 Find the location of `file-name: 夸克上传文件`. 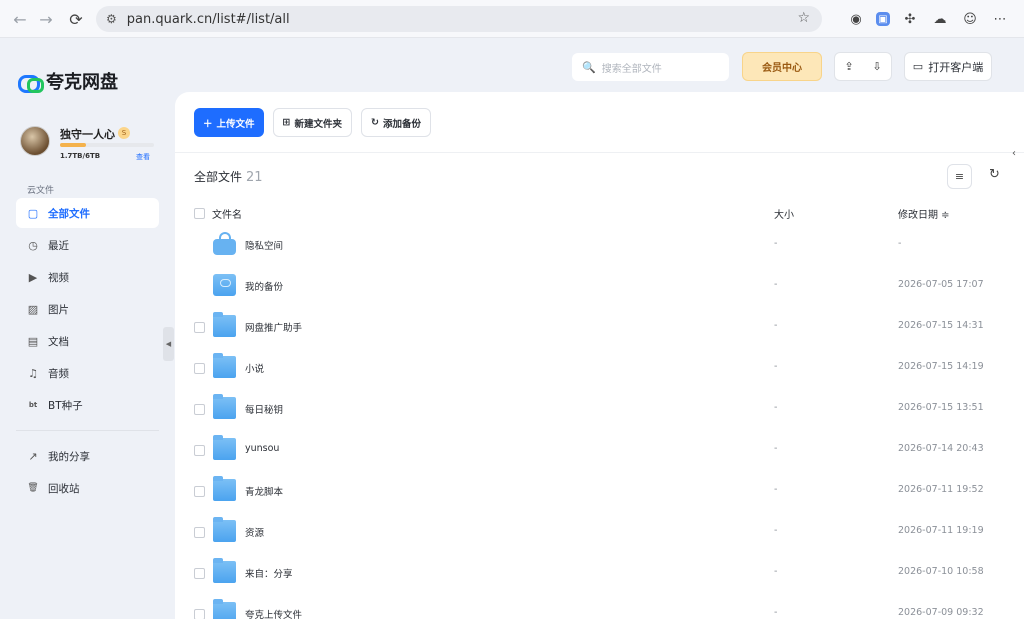

file-name: 夸克上传文件 is located at coordinates (273, 613).